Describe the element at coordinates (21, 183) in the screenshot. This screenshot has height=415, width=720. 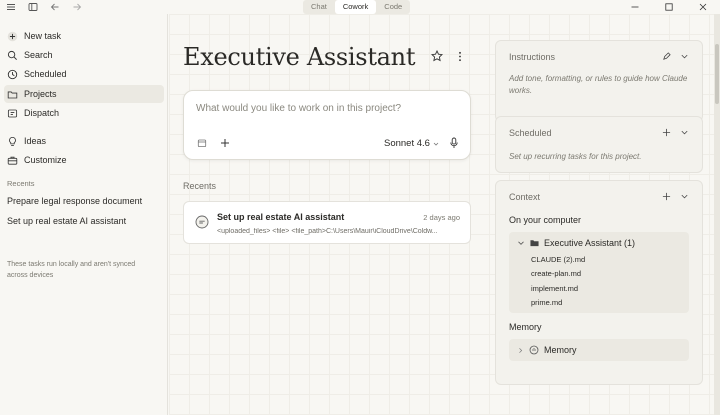
I see `recents-label: Recents` at that location.